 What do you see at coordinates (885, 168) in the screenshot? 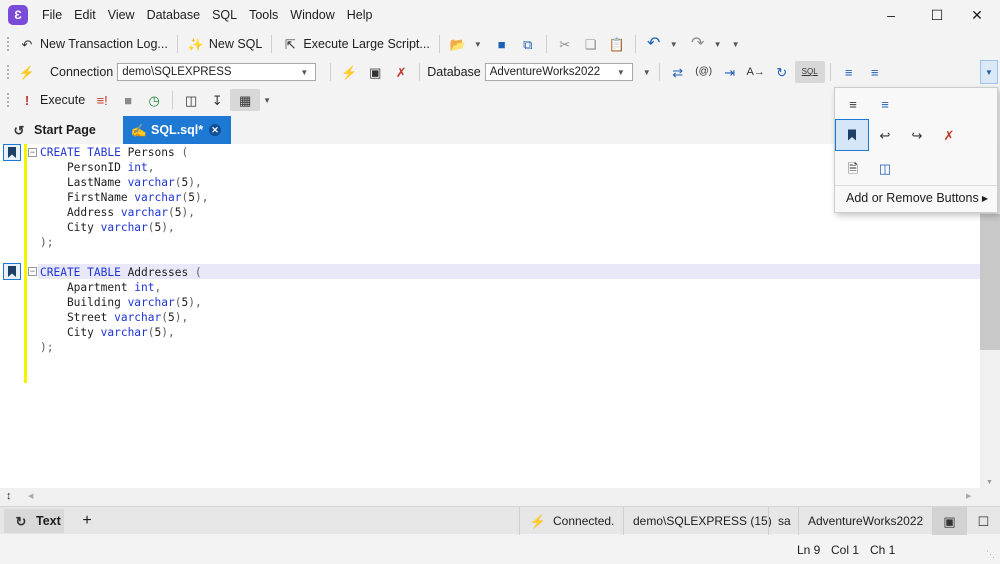
I see `outline-tree-button: ◫` at bounding box center [885, 168].